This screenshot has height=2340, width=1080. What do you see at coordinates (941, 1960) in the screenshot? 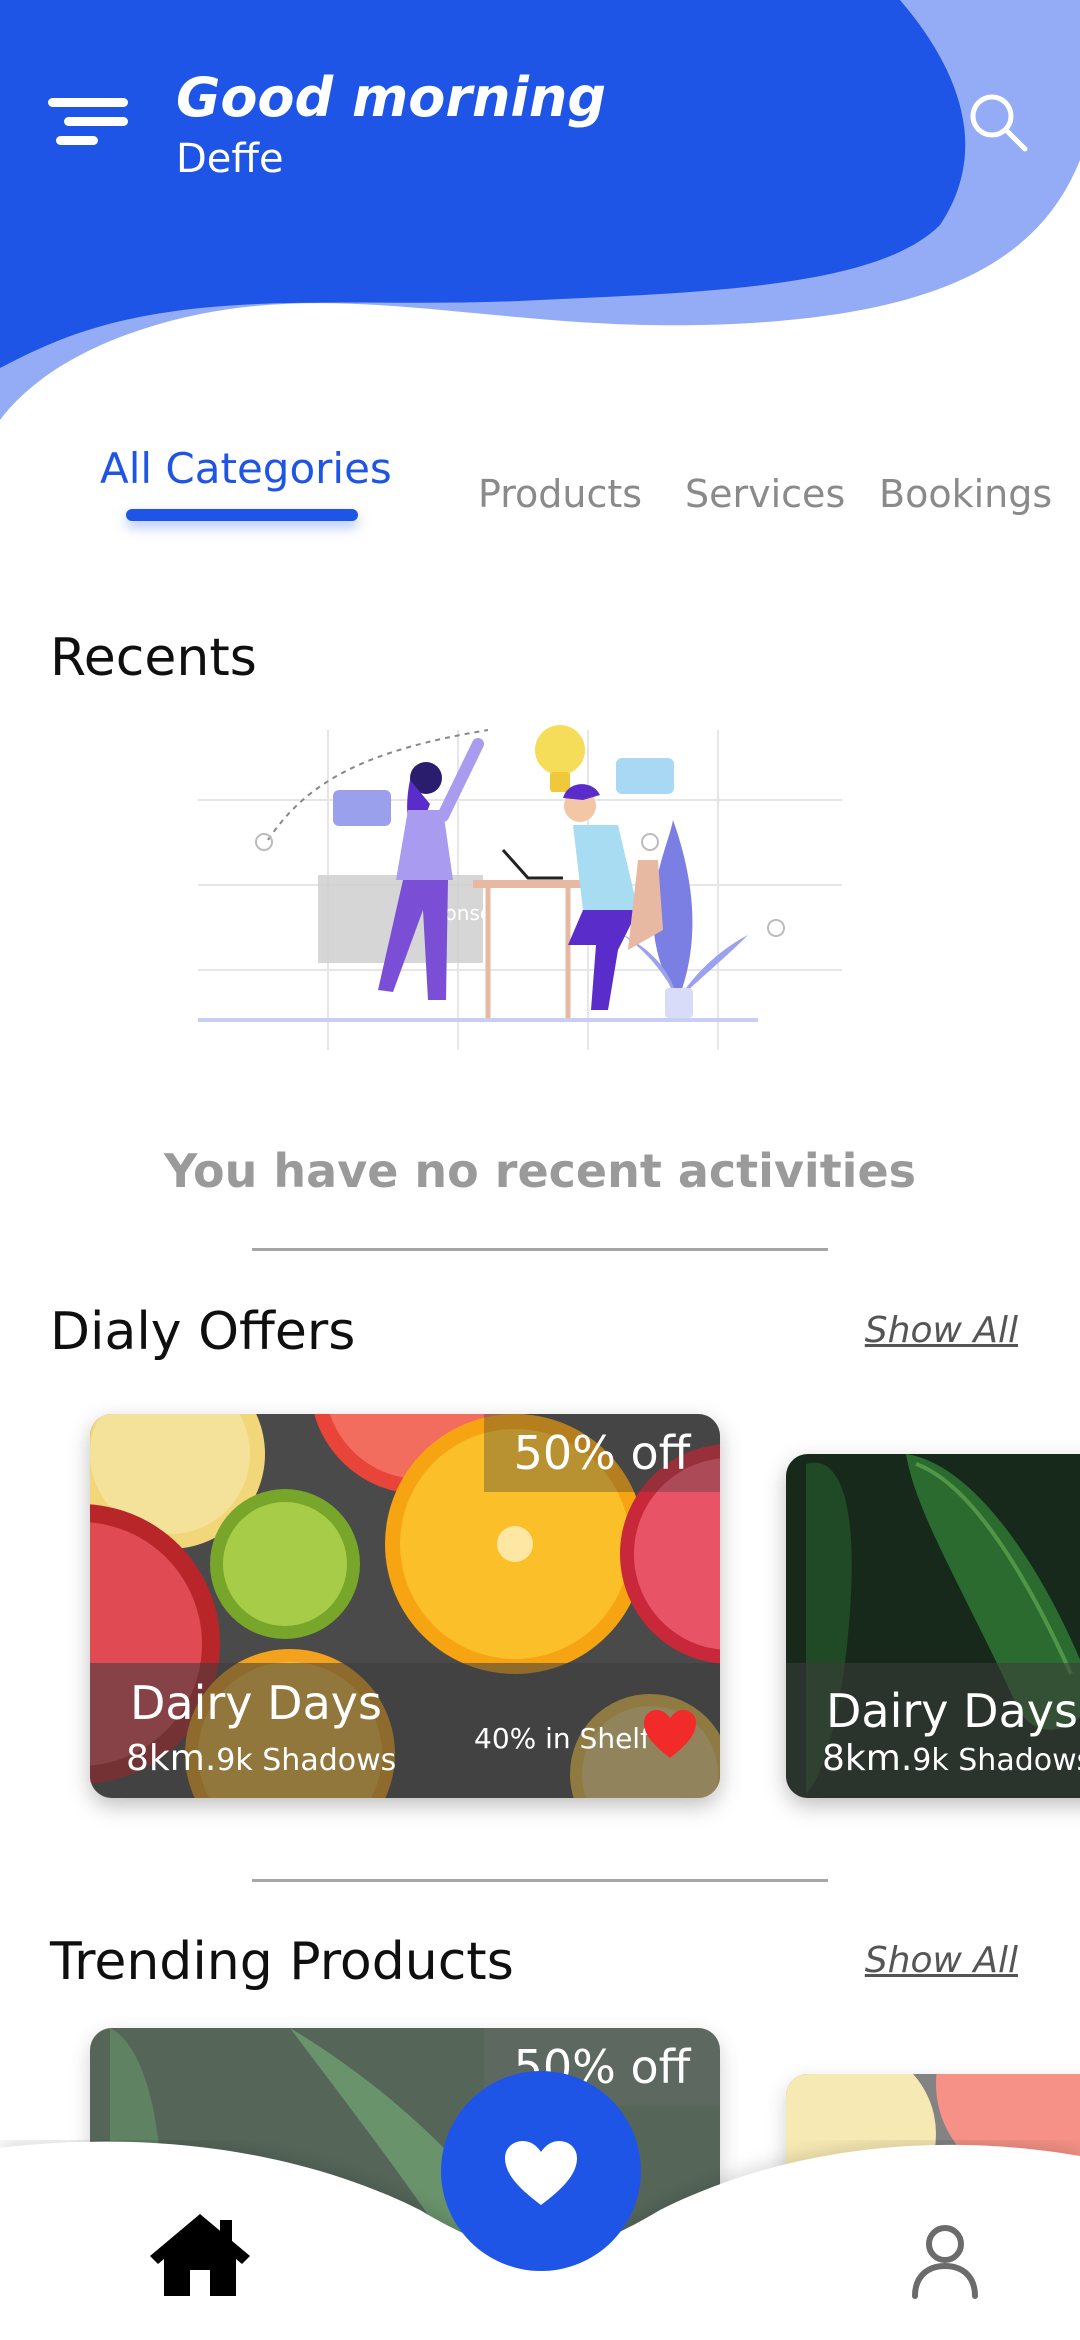
I see `trending-show-all-link: Show All` at bounding box center [941, 1960].